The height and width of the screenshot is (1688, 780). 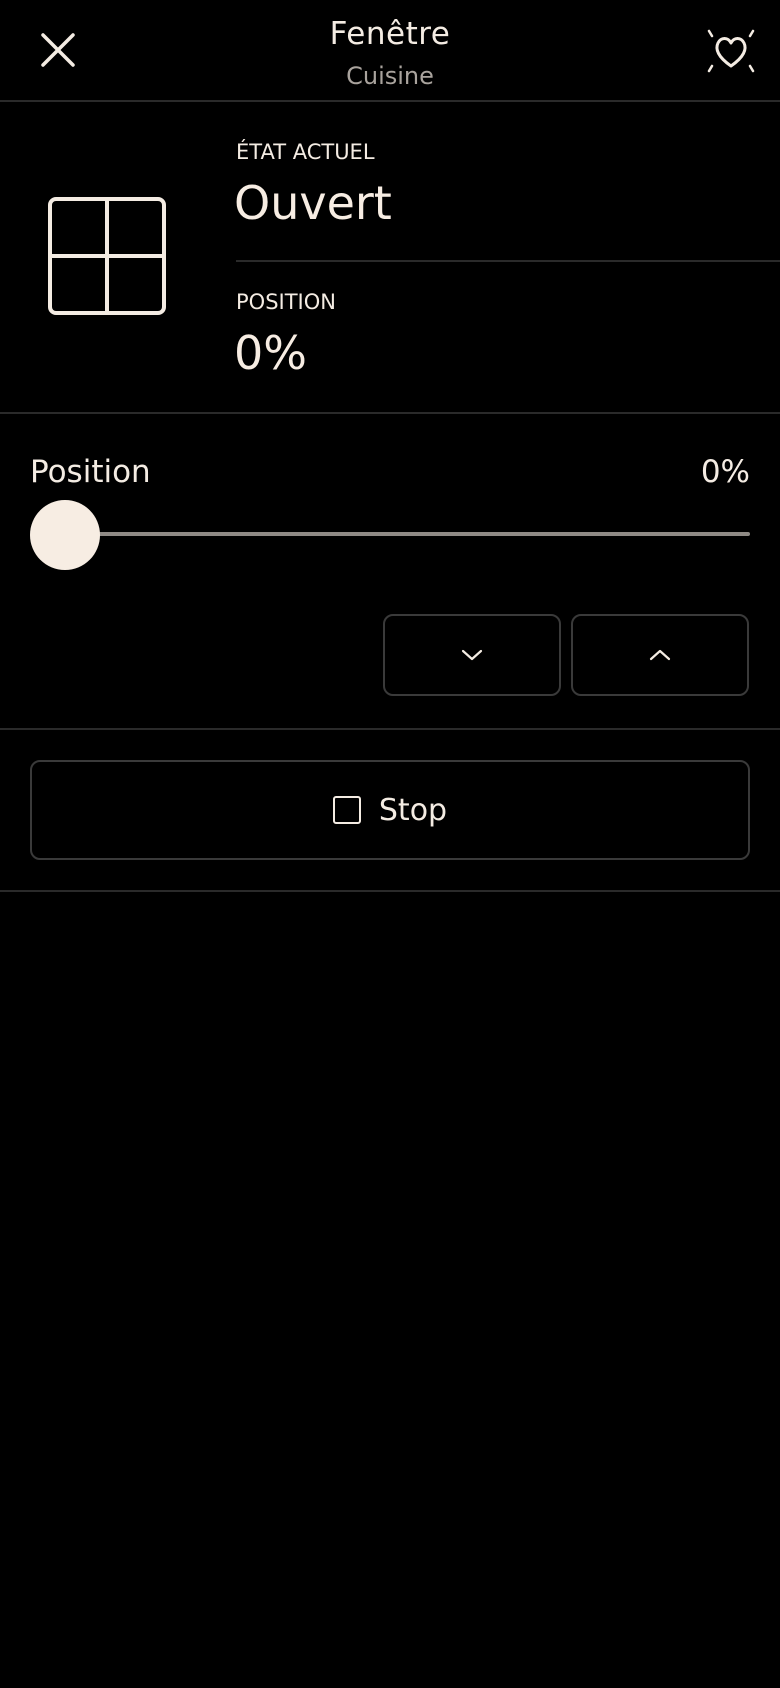 I want to click on window-icon, so click(x=107, y=256).